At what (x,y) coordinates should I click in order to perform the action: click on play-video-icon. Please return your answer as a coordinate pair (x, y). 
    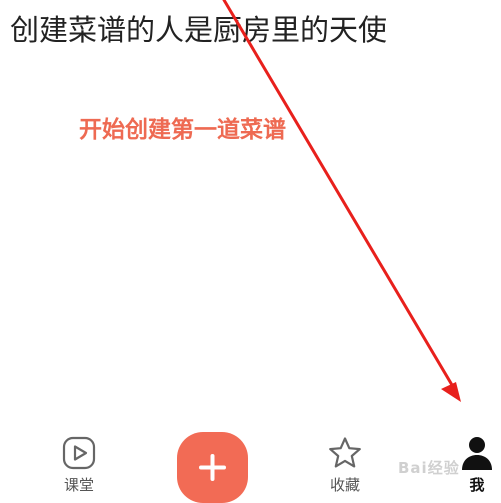
    Looking at the image, I should click on (79, 453).